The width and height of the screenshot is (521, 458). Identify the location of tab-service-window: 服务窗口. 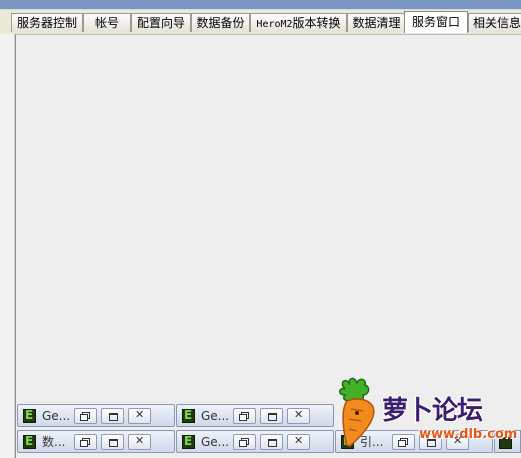
(436, 22).